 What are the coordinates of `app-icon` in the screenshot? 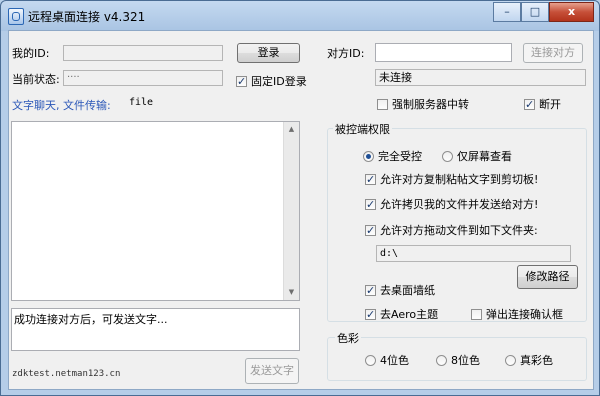 It's located at (16, 16).